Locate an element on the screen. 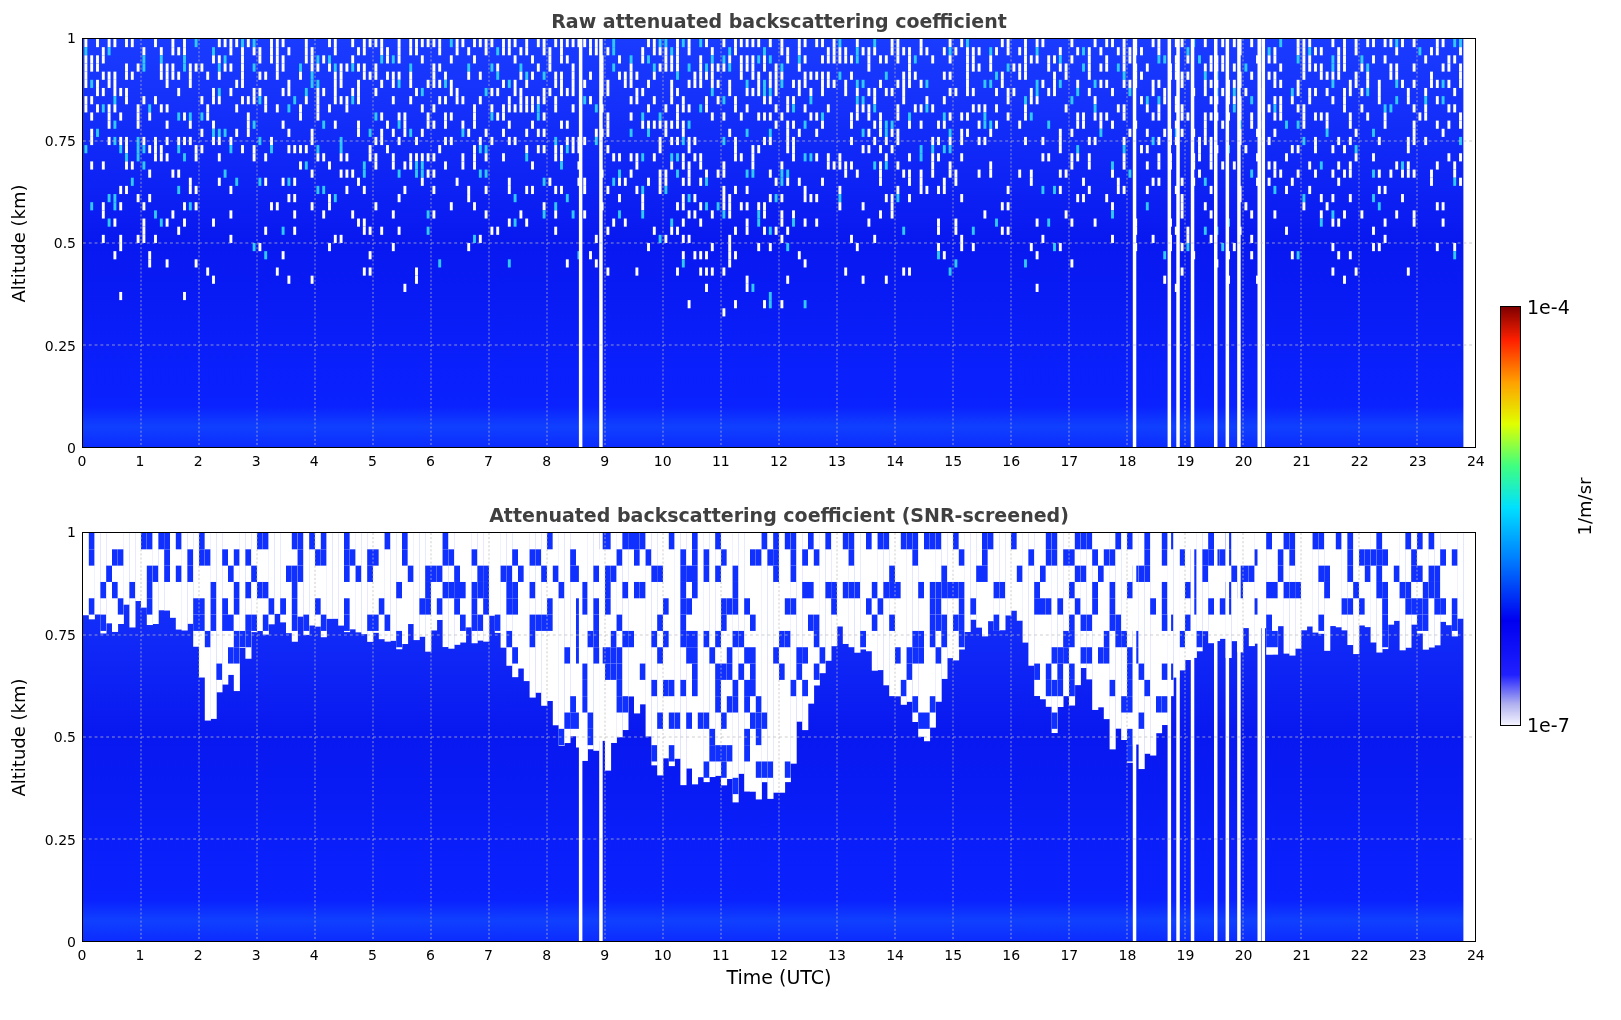  colorbar-label: 1/m/sr is located at coordinates (1585, 506).